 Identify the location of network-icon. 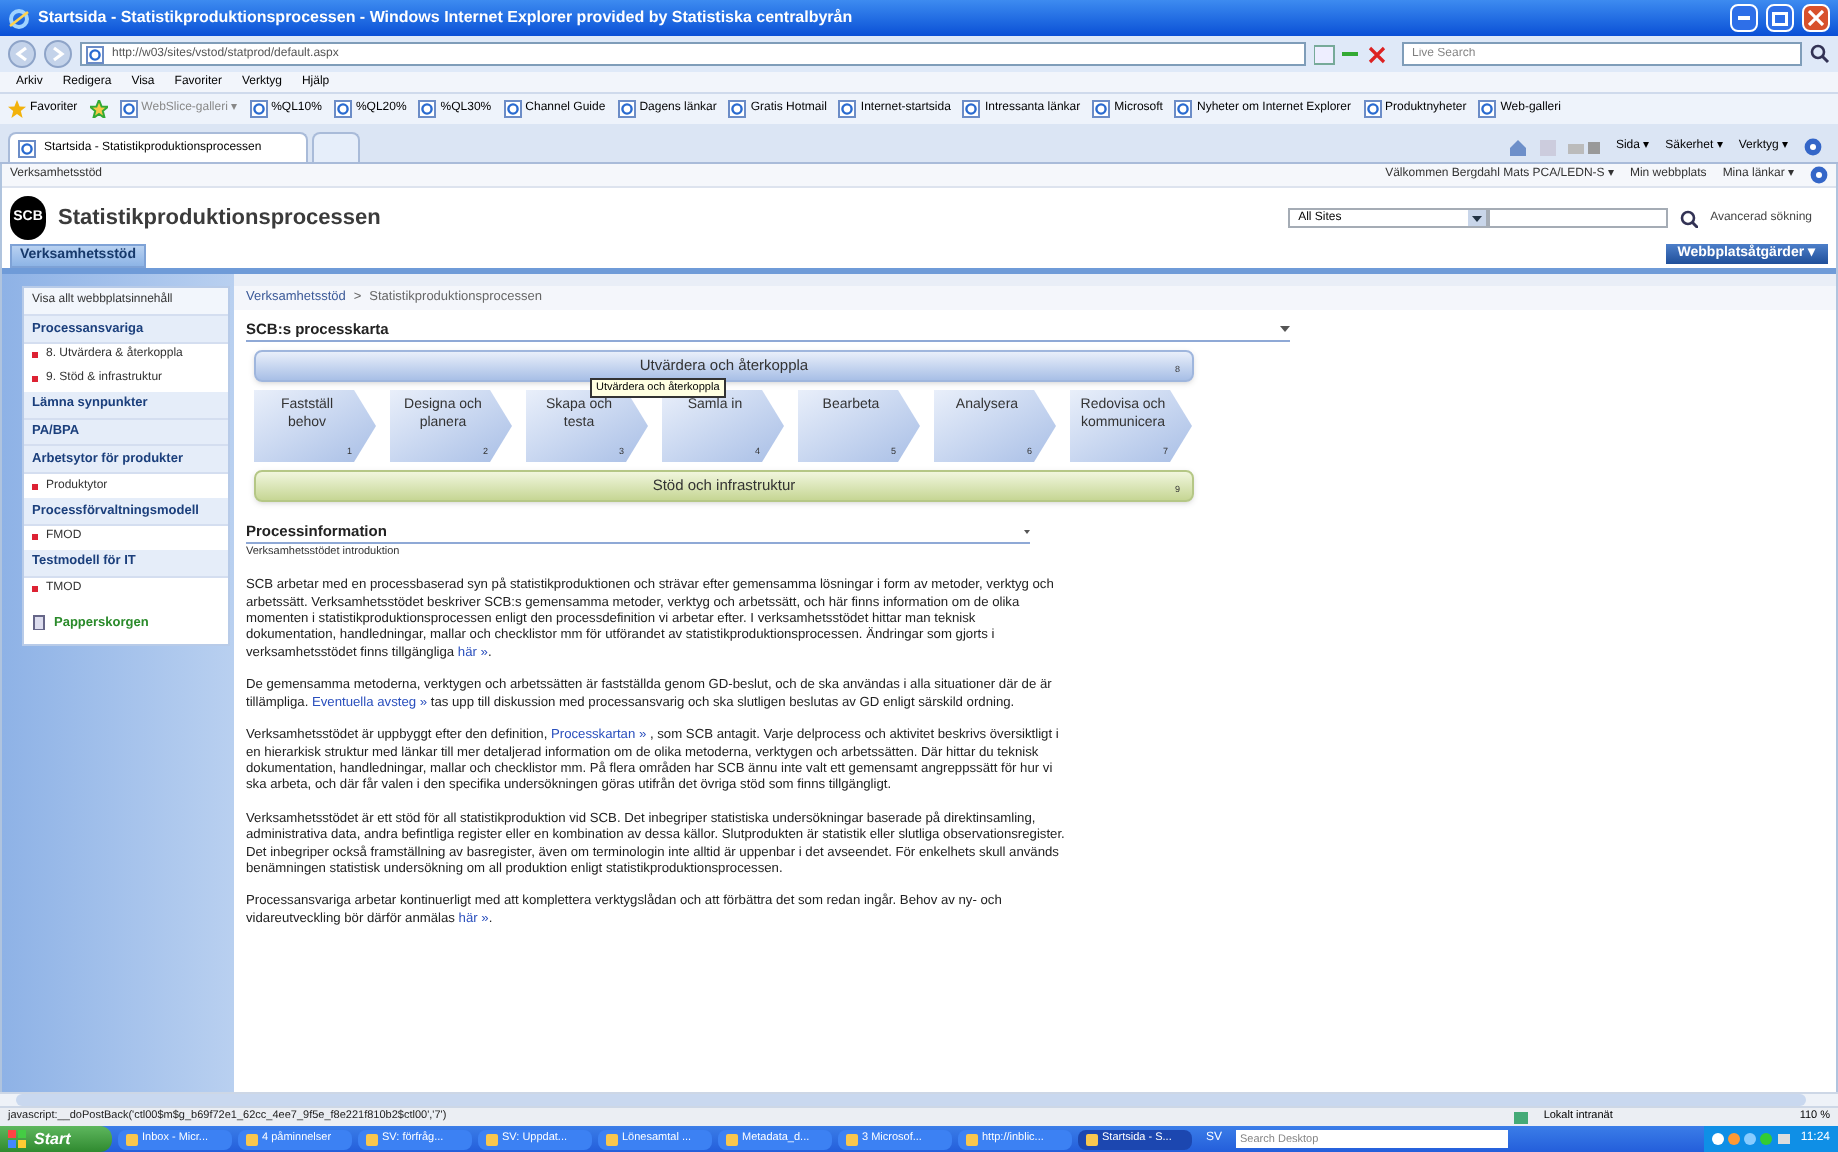
(1520, 1117).